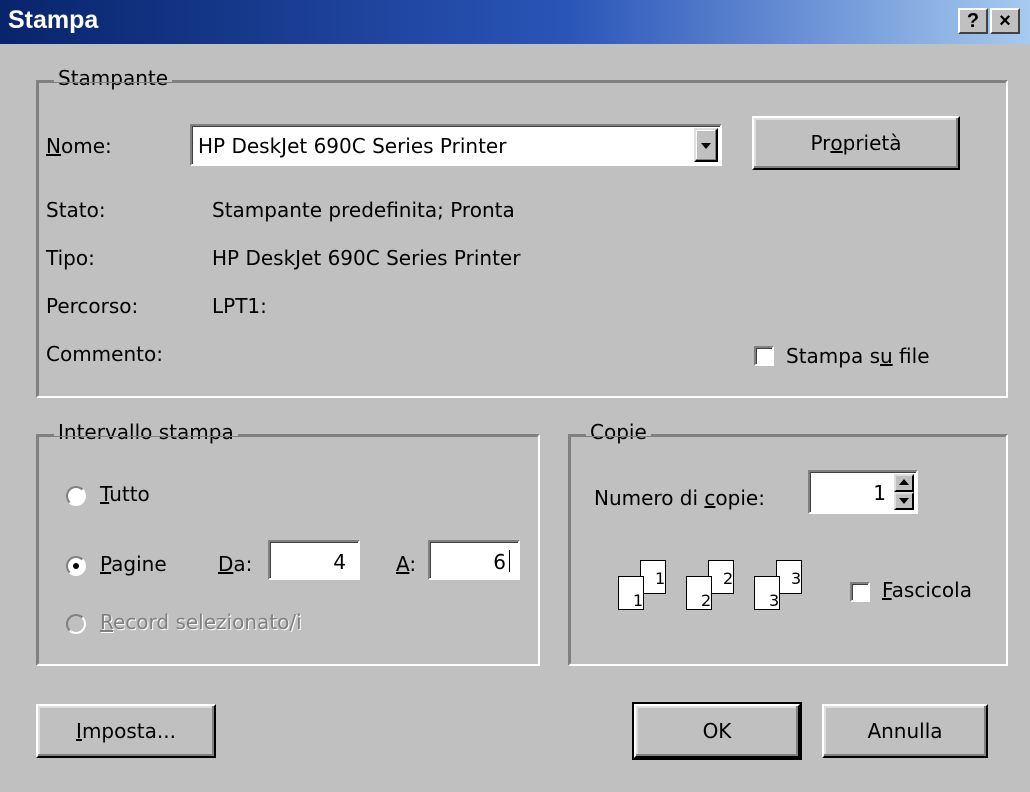 The height and width of the screenshot is (792, 1030). What do you see at coordinates (706, 145) in the screenshot?
I see `chevron-down-icon` at bounding box center [706, 145].